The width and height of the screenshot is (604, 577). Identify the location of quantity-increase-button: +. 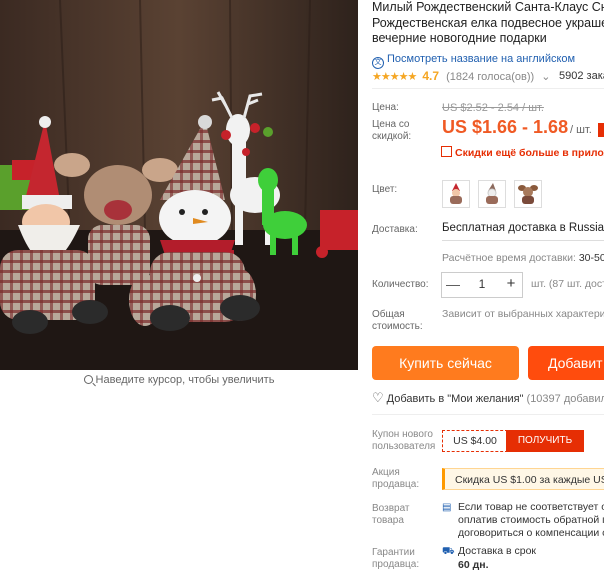
(511, 284).